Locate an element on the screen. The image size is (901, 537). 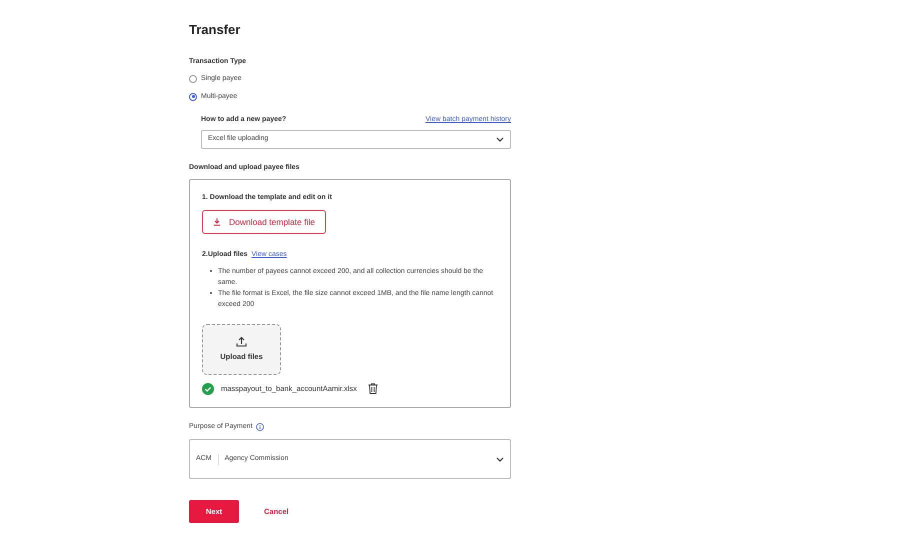
download-icon is located at coordinates (217, 222).